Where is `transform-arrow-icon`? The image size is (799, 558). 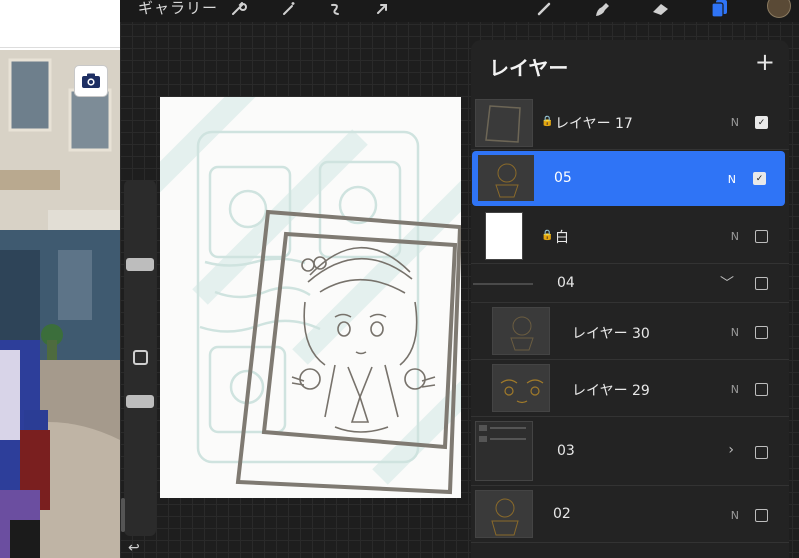 transform-arrow-icon is located at coordinates (382, 9).